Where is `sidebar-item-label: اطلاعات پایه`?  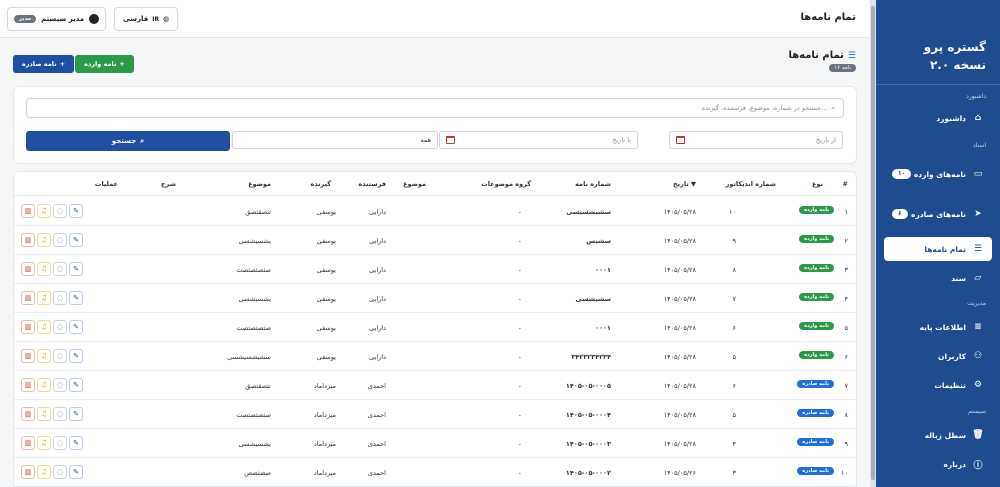 sidebar-item-label: اطلاعات پایه is located at coordinates (942, 327).